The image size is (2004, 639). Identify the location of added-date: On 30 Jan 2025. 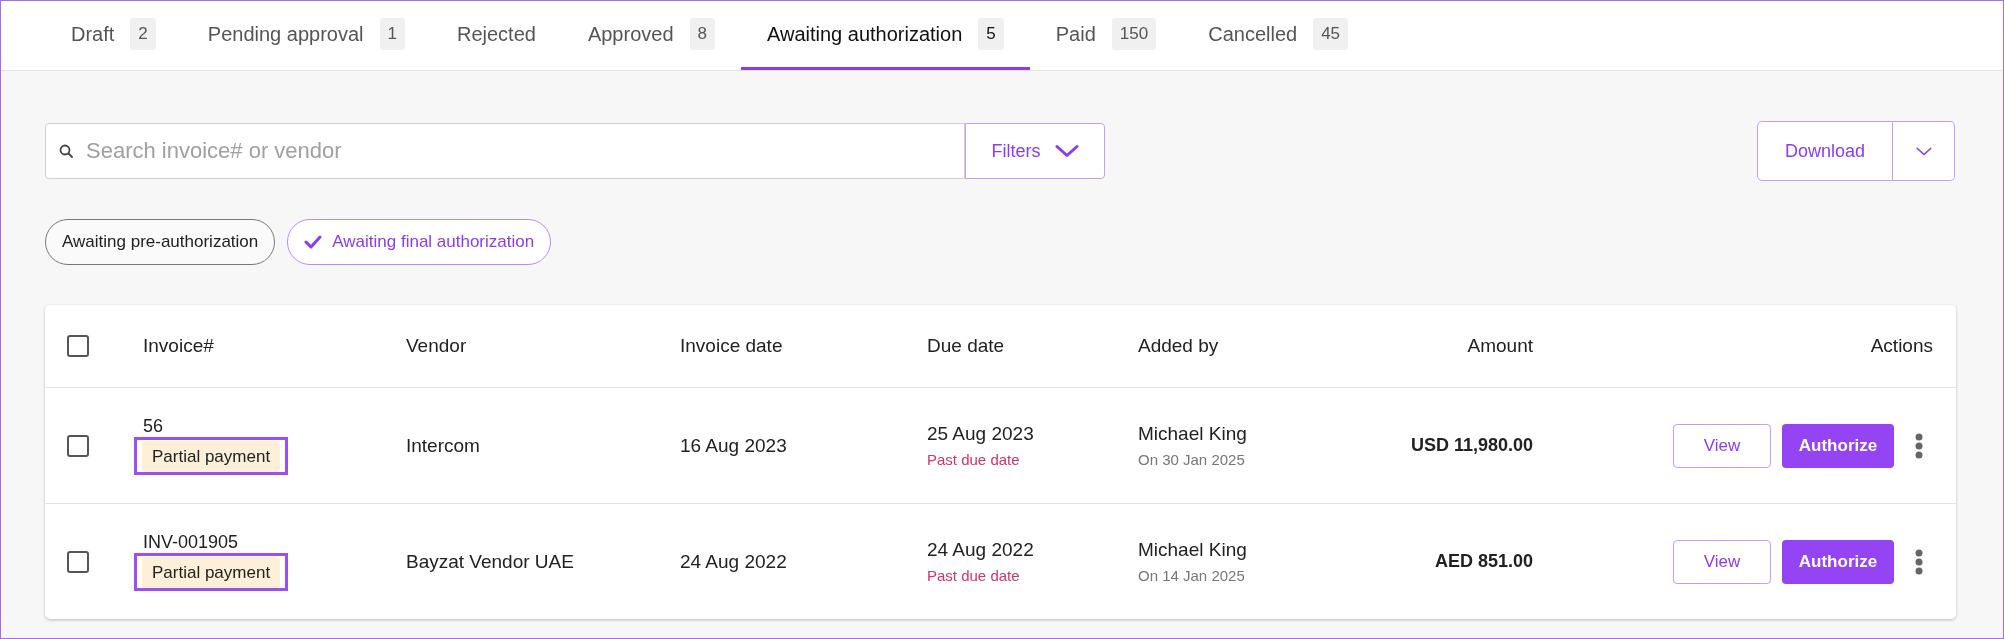
(1191, 459).